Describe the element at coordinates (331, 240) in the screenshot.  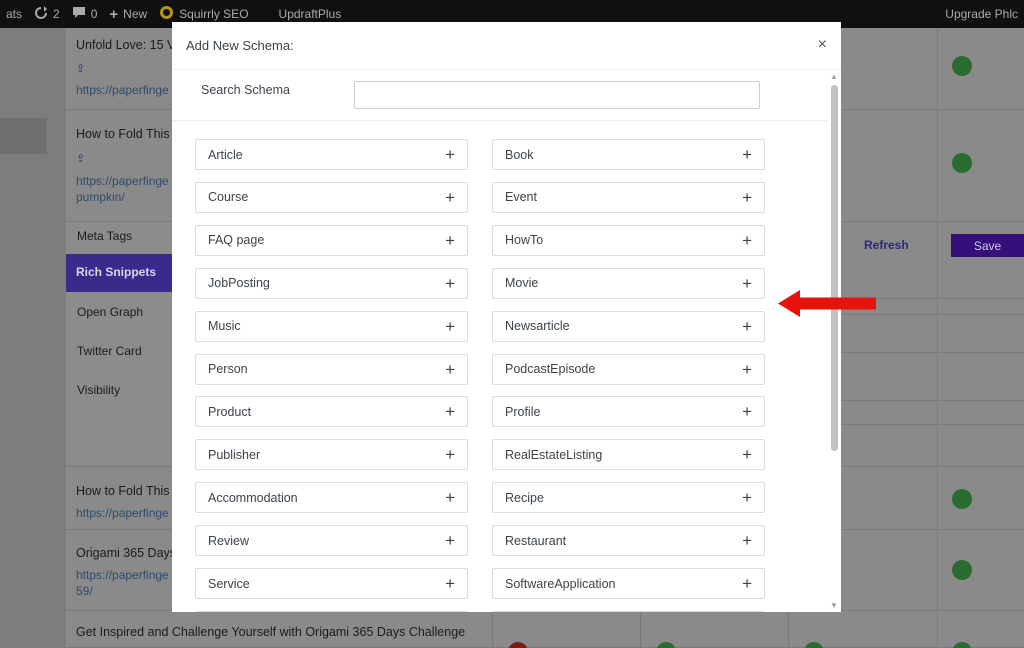
I see `schema-item-faq-page: FAQ page +` at that location.